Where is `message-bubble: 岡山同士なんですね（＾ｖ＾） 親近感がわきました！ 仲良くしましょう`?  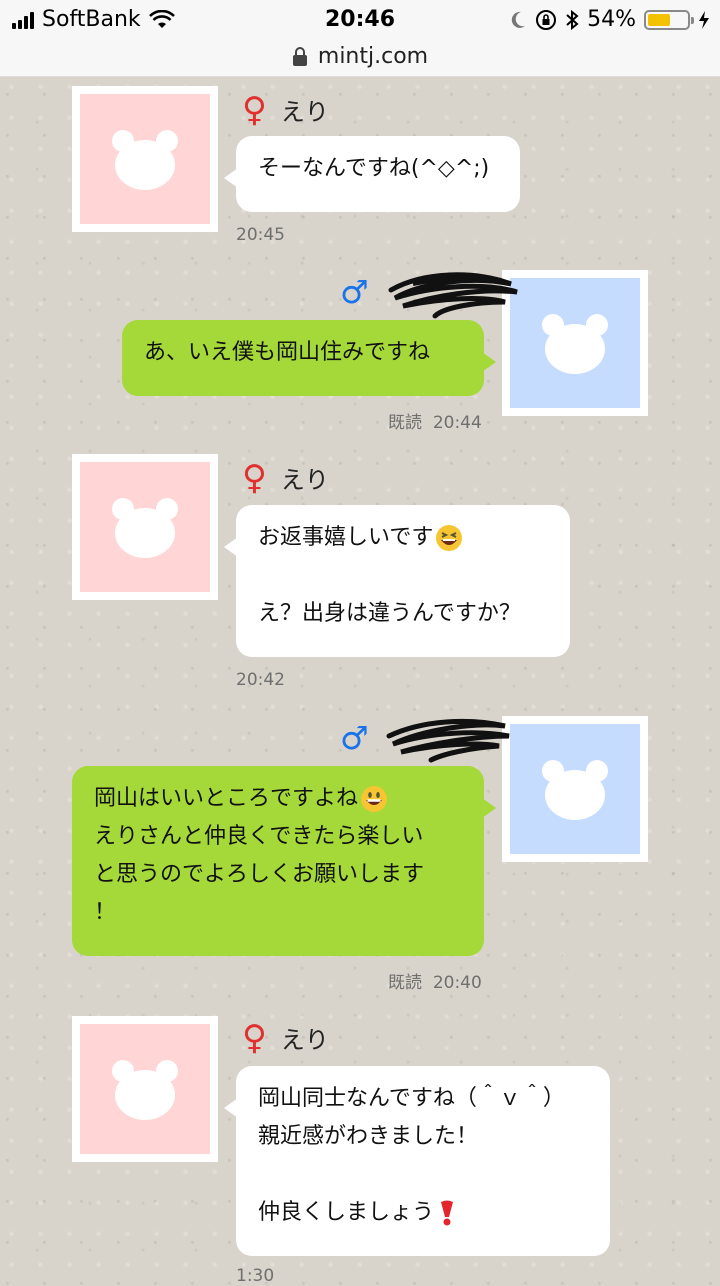
message-bubble: 岡山同士なんですね（＾ｖ＾） 親近感がわきました！ 仲良くしましょう is located at coordinates (417, 1161).